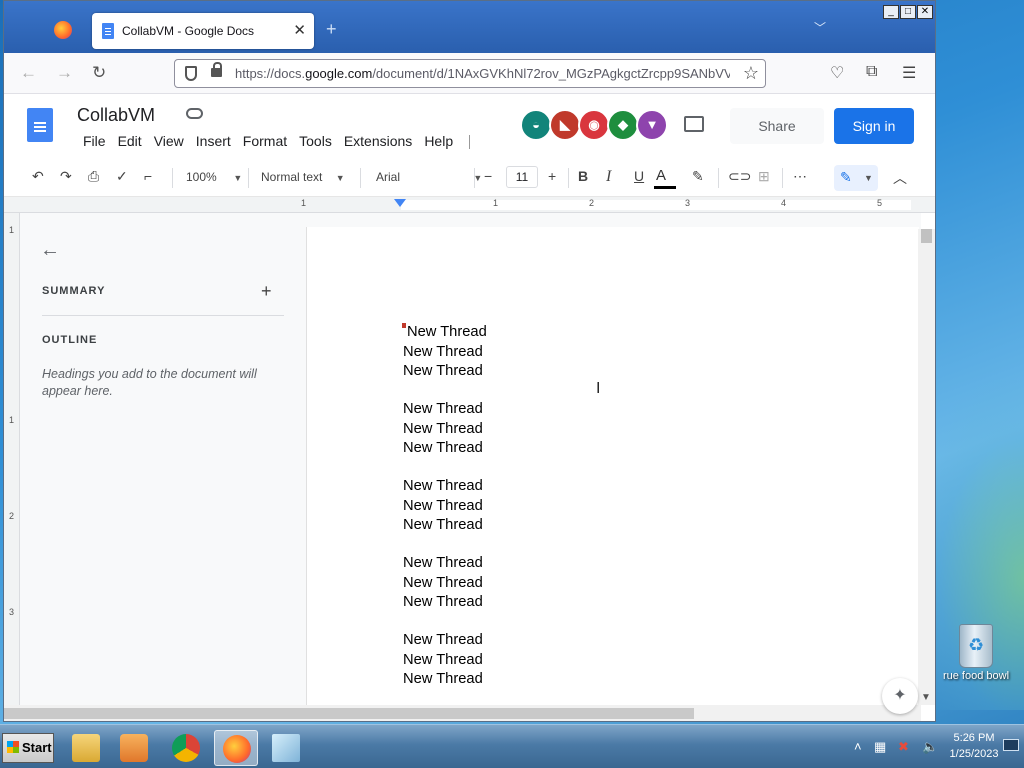 This screenshot has height=768, width=1024. What do you see at coordinates (583, 176) in the screenshot?
I see `bold-button: B` at bounding box center [583, 176].